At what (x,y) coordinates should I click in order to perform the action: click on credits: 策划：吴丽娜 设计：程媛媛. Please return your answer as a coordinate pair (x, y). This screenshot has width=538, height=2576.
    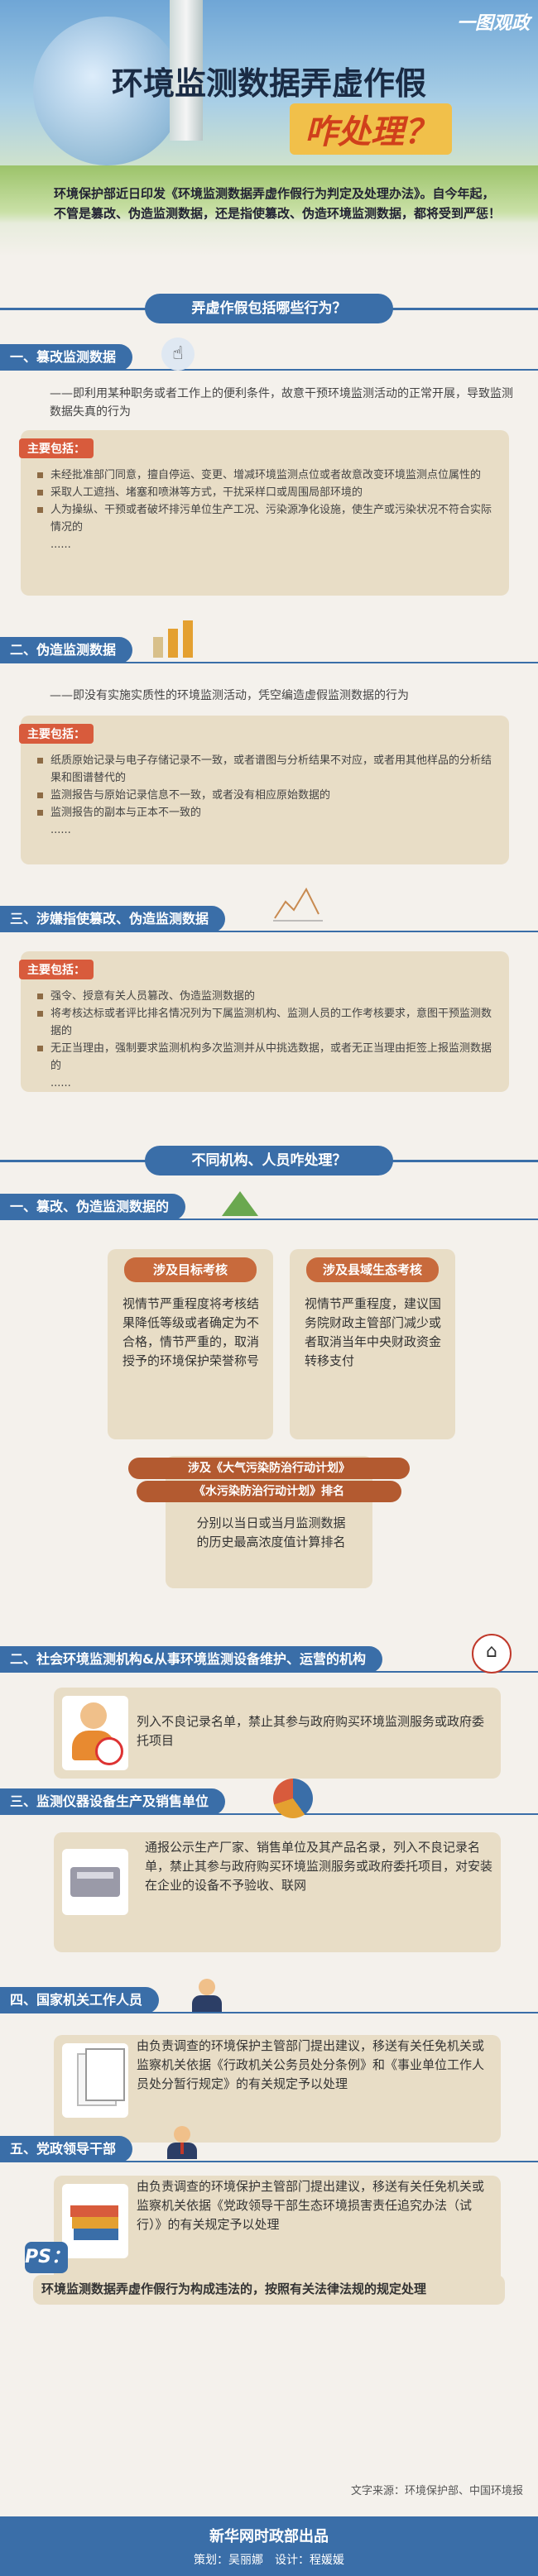
    Looking at the image, I should click on (269, 2560).